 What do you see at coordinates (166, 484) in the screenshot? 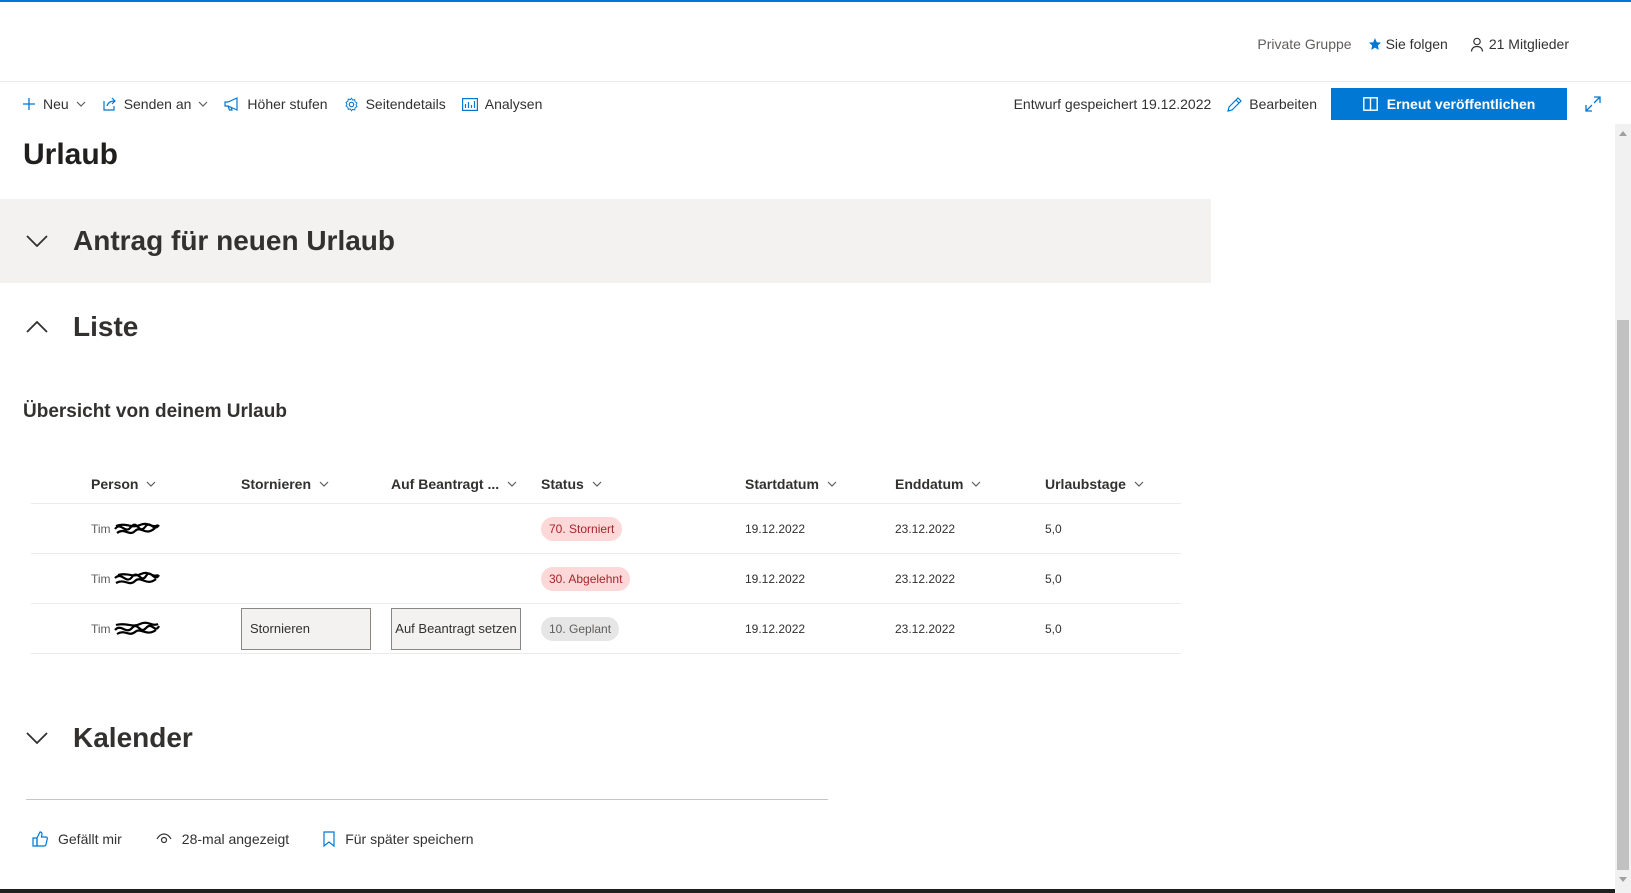
I see `column-header-person: Person` at bounding box center [166, 484].